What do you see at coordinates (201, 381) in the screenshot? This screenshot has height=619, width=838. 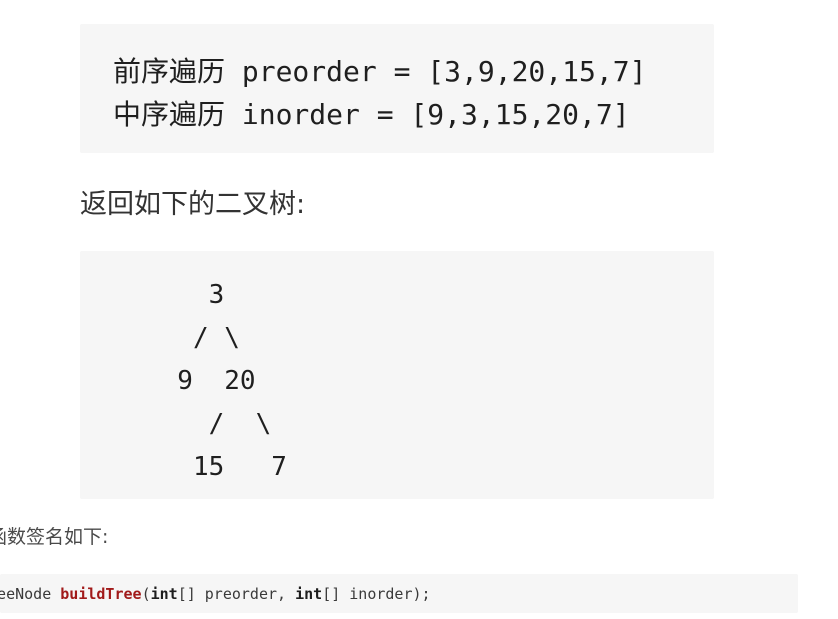 I see `tree-line: 9 20` at bounding box center [201, 381].